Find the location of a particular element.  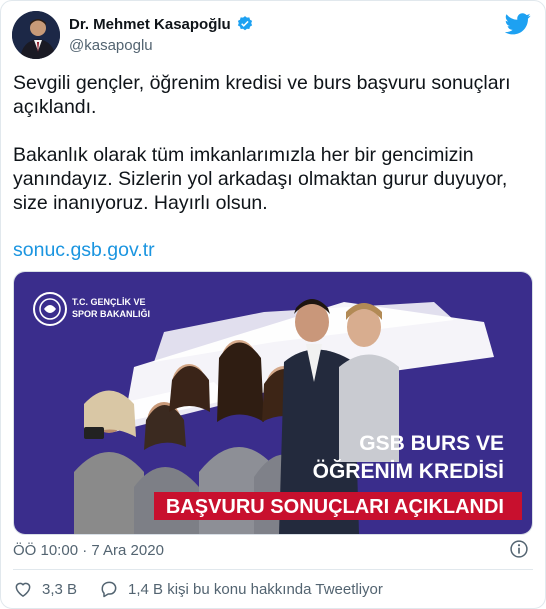

twitter-bird-icon is located at coordinates (518, 24).